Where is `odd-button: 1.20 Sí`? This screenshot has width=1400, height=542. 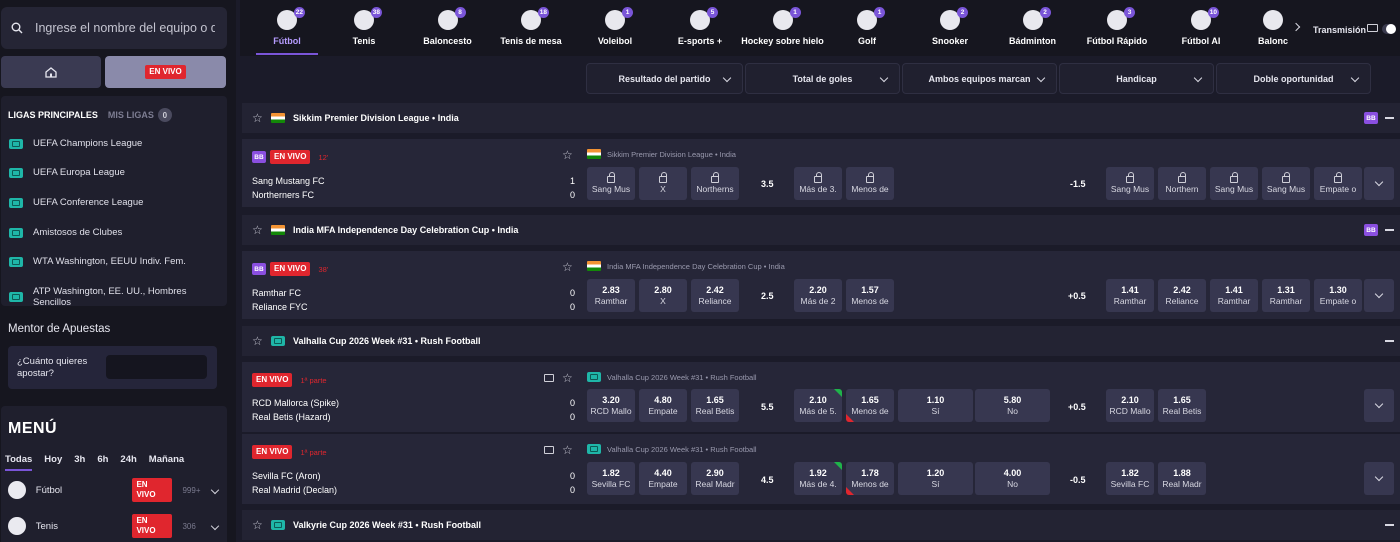 odd-button: 1.20 Sí is located at coordinates (935, 478).